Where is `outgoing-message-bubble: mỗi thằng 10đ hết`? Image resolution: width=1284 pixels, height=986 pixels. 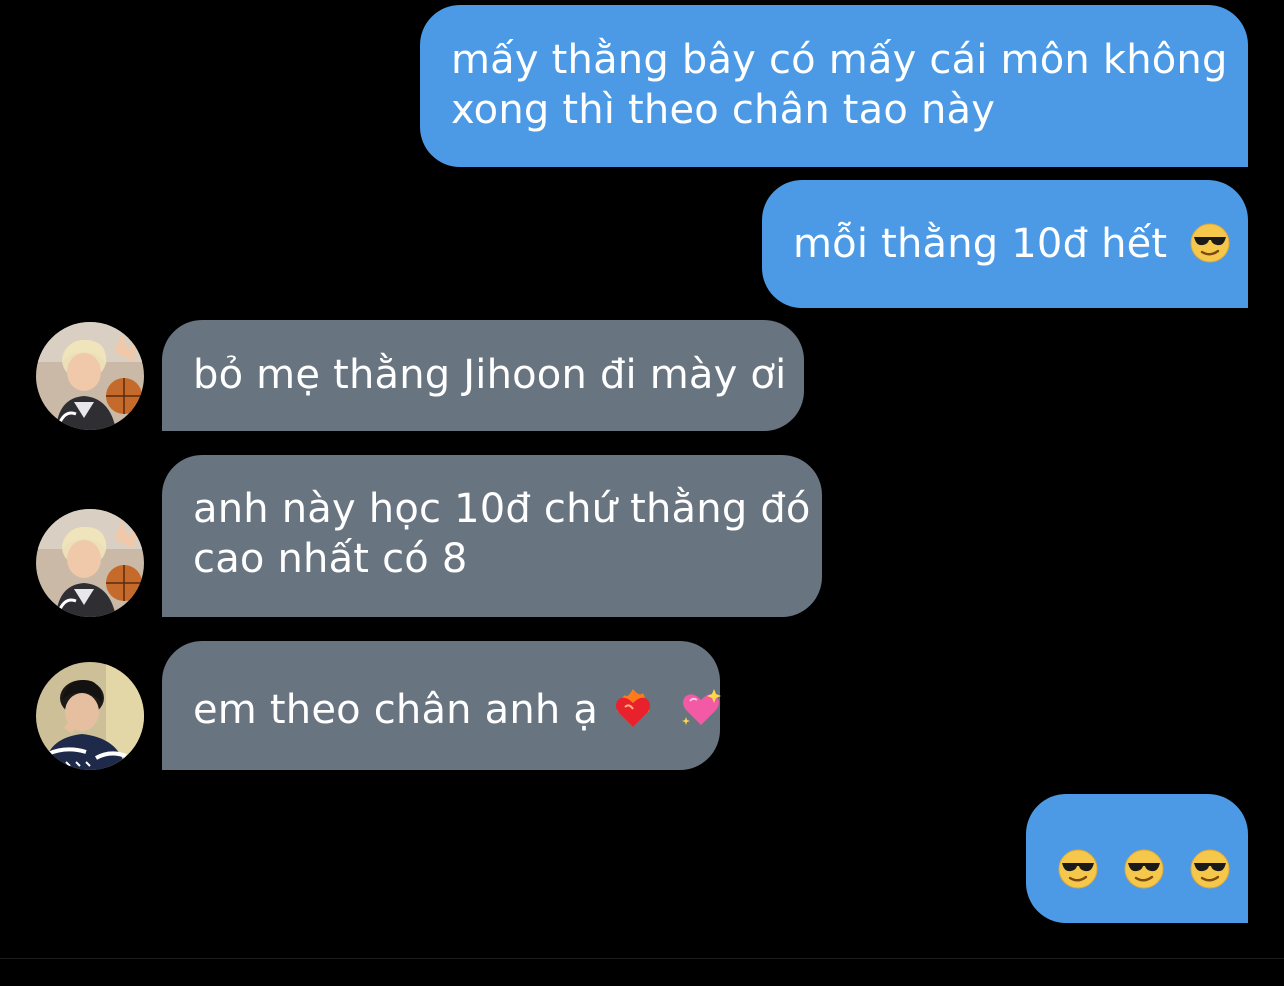
outgoing-message-bubble: mỗi thằng 10đ hết is located at coordinates (1005, 244).